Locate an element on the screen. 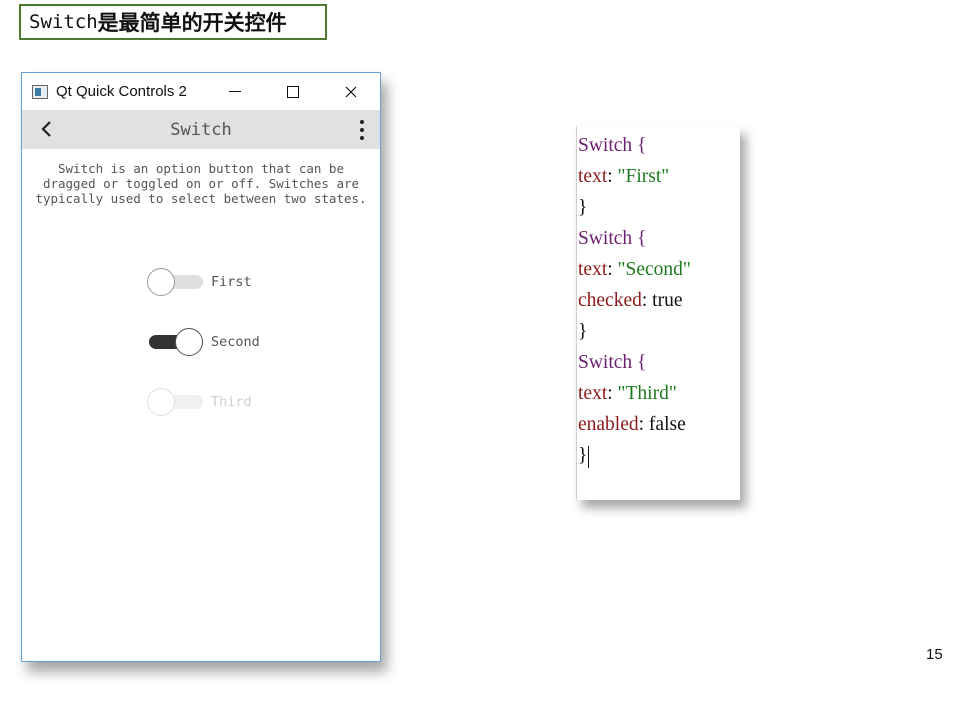 The height and width of the screenshot is (704, 956). code-line: enabled: false is located at coordinates (632, 424).